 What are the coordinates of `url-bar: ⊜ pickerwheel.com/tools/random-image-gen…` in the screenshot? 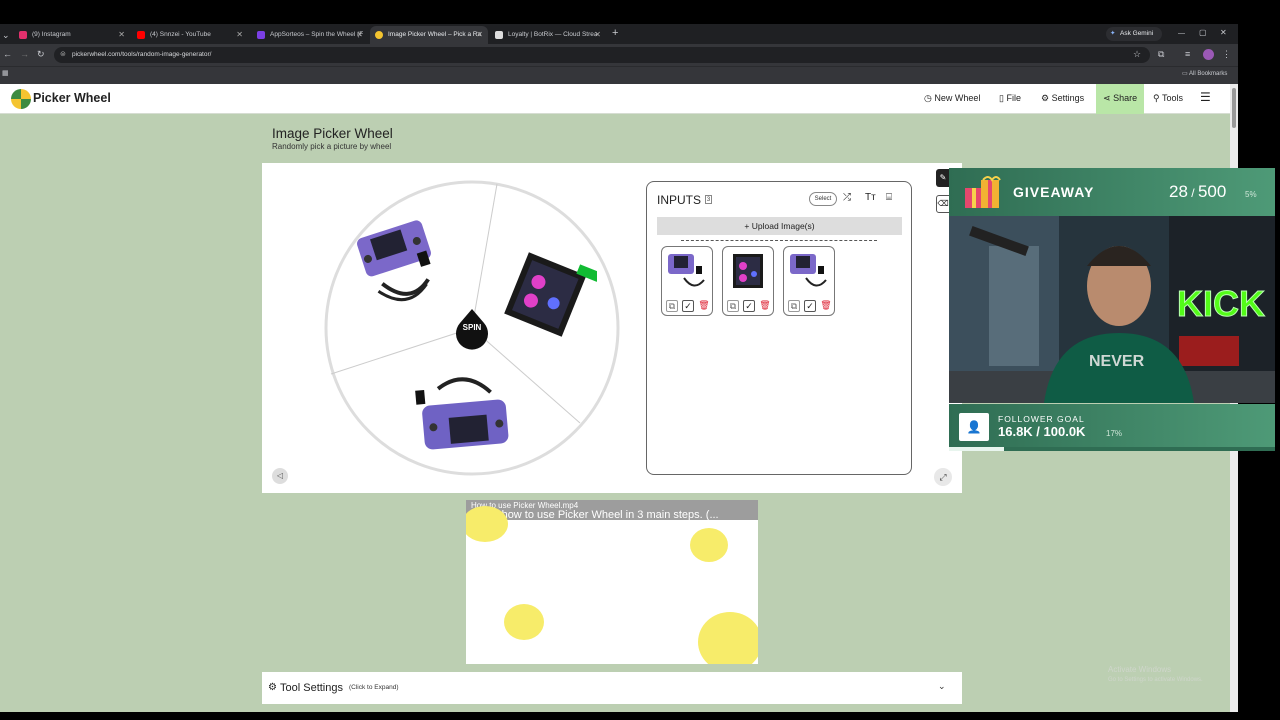 It's located at (602, 55).